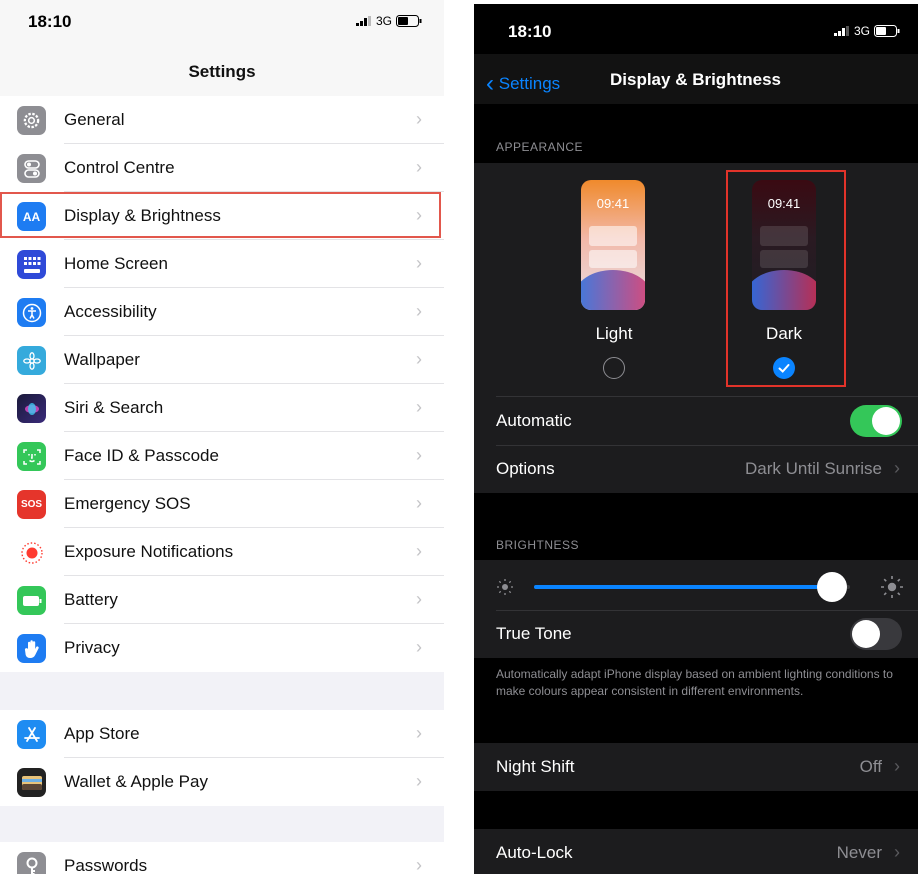 The image size is (918, 874). I want to click on settings-item-wallpaper: Wallpaper ›, so click(222, 360).